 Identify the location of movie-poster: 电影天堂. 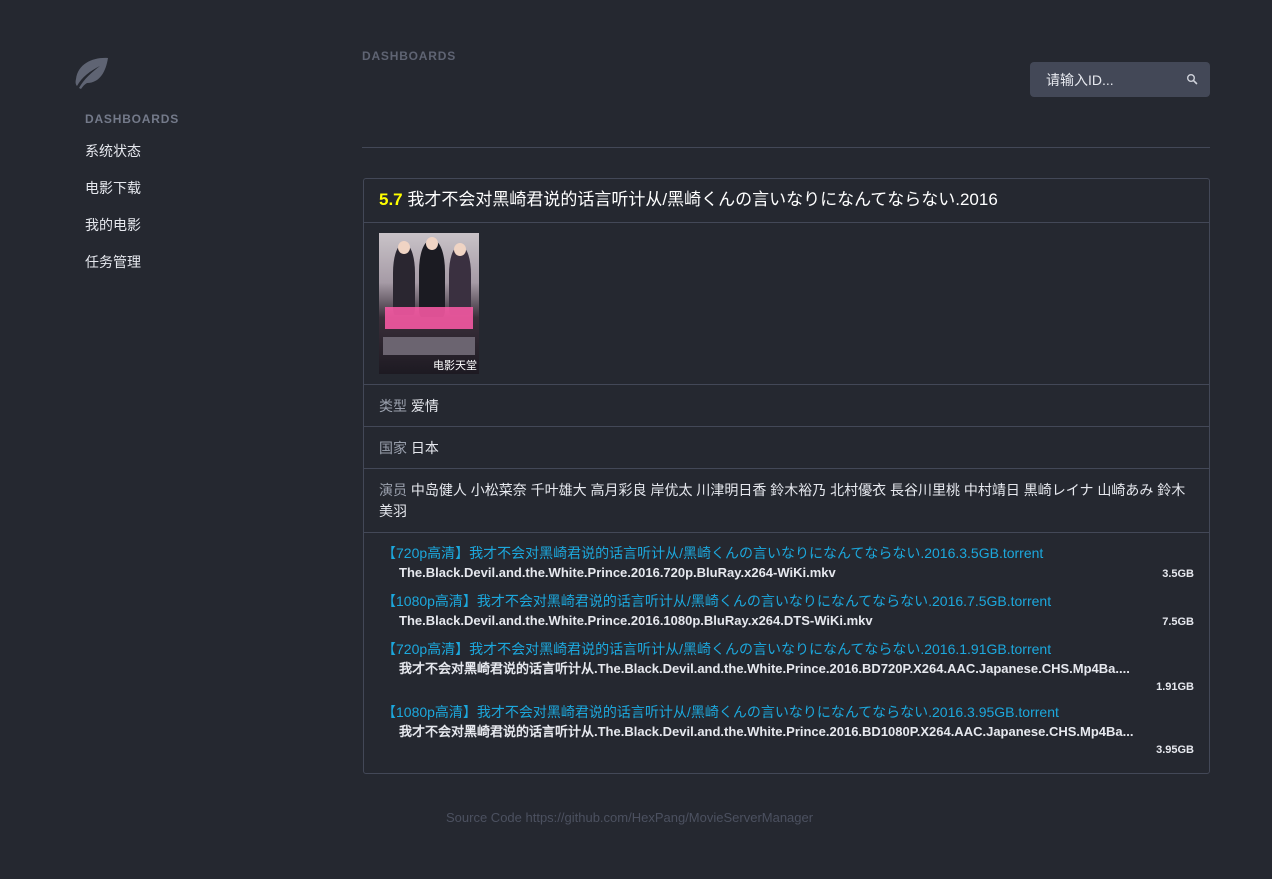
(429, 303).